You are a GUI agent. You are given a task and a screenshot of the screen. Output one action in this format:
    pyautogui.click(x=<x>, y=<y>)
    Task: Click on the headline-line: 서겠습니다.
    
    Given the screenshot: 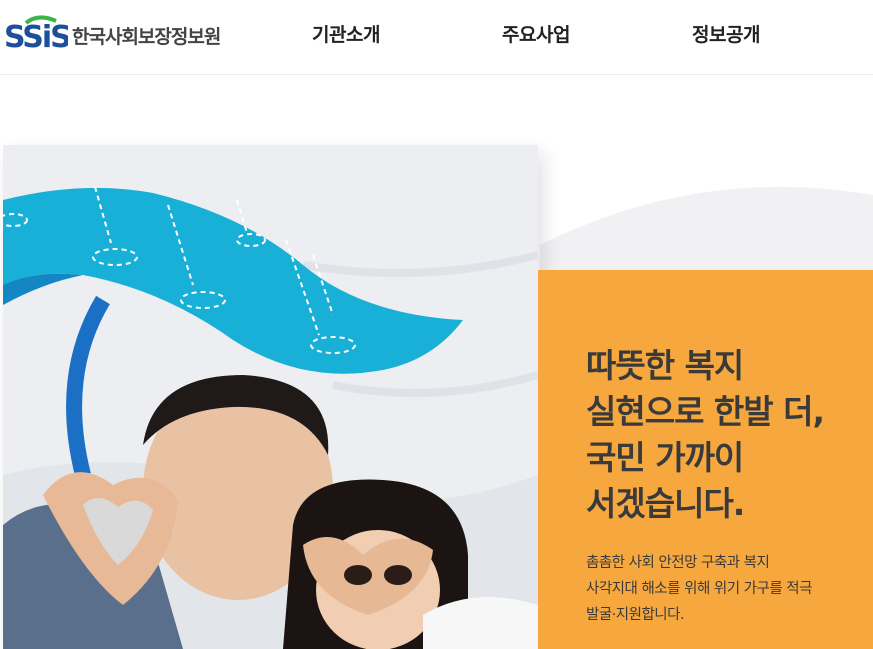 What is the action you would take?
    pyautogui.click(x=665, y=503)
    